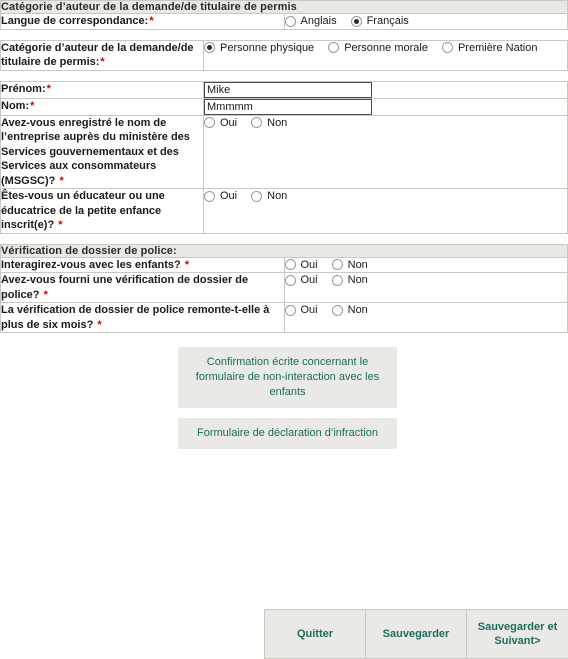  What do you see at coordinates (349, 310) in the screenshot?
I see `older-option-non: Non` at bounding box center [349, 310].